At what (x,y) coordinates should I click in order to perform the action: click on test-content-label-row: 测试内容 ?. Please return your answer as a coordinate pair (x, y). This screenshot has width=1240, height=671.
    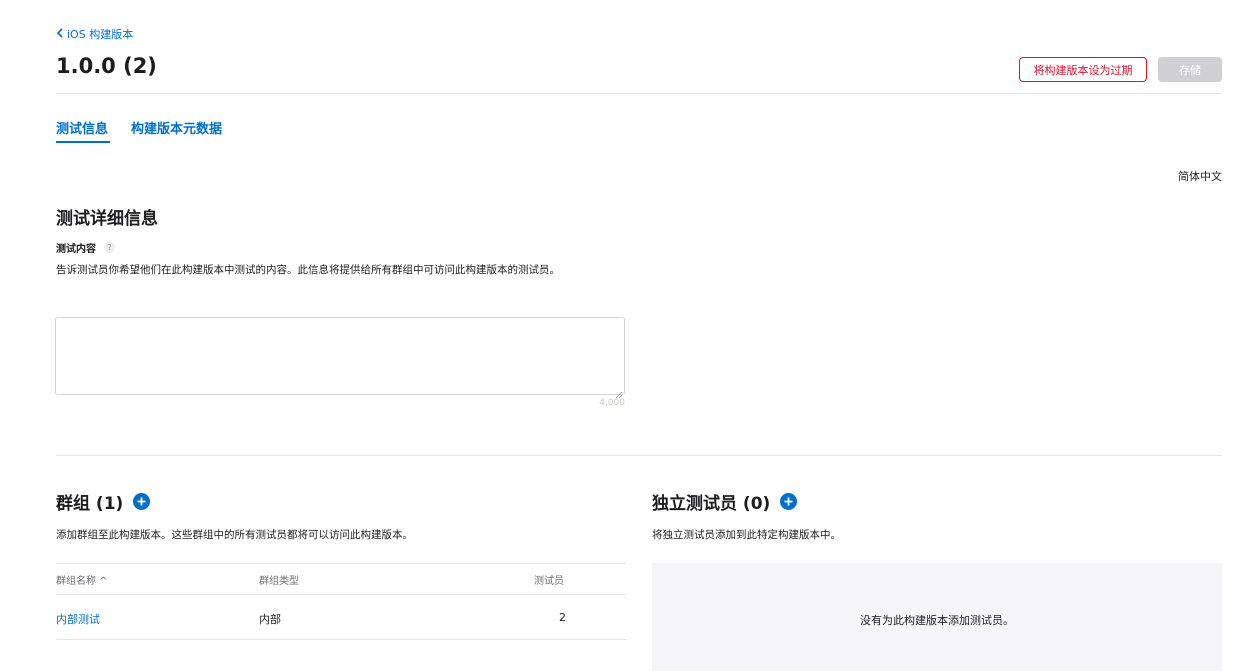
    Looking at the image, I should click on (85, 247).